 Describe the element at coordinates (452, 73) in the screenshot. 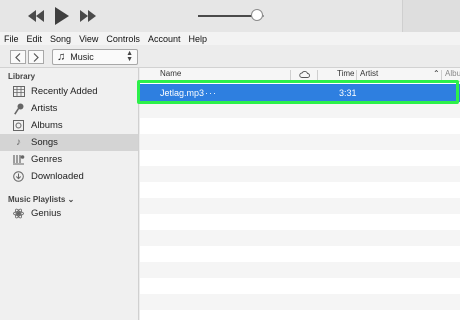

I see `column-album: Albu` at that location.